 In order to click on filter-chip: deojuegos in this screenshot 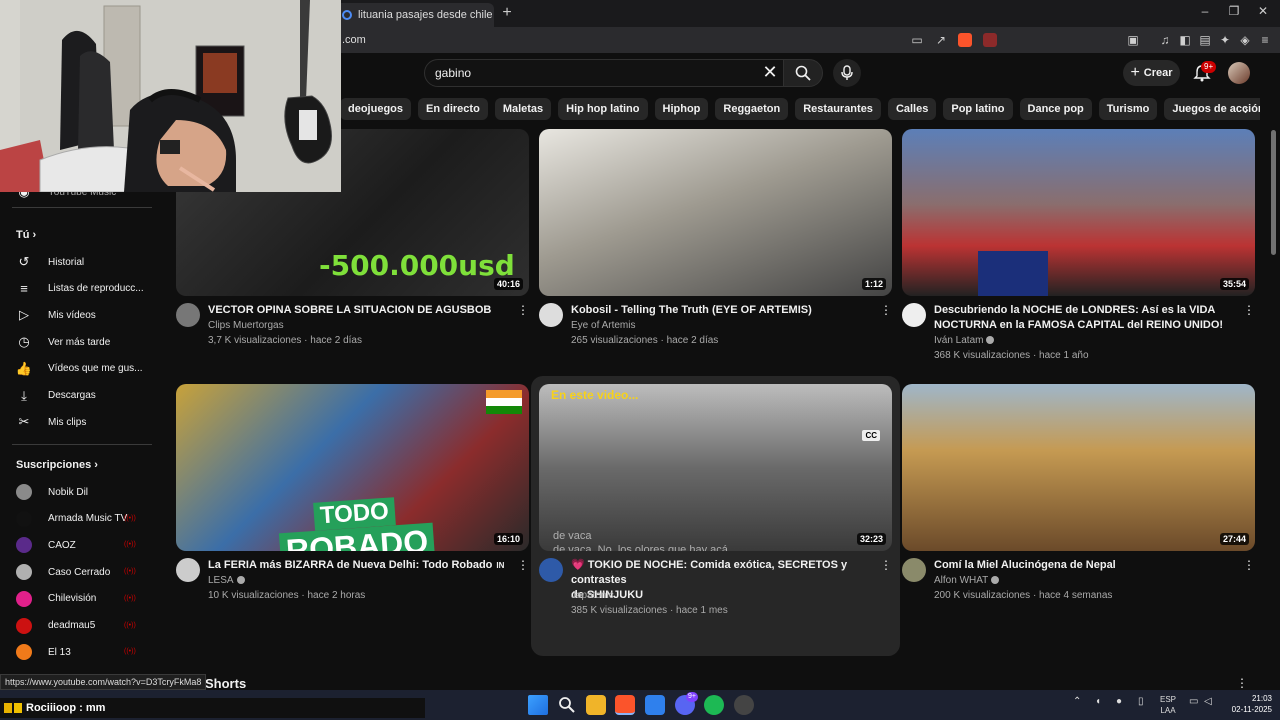, I will do `click(376, 109)`.